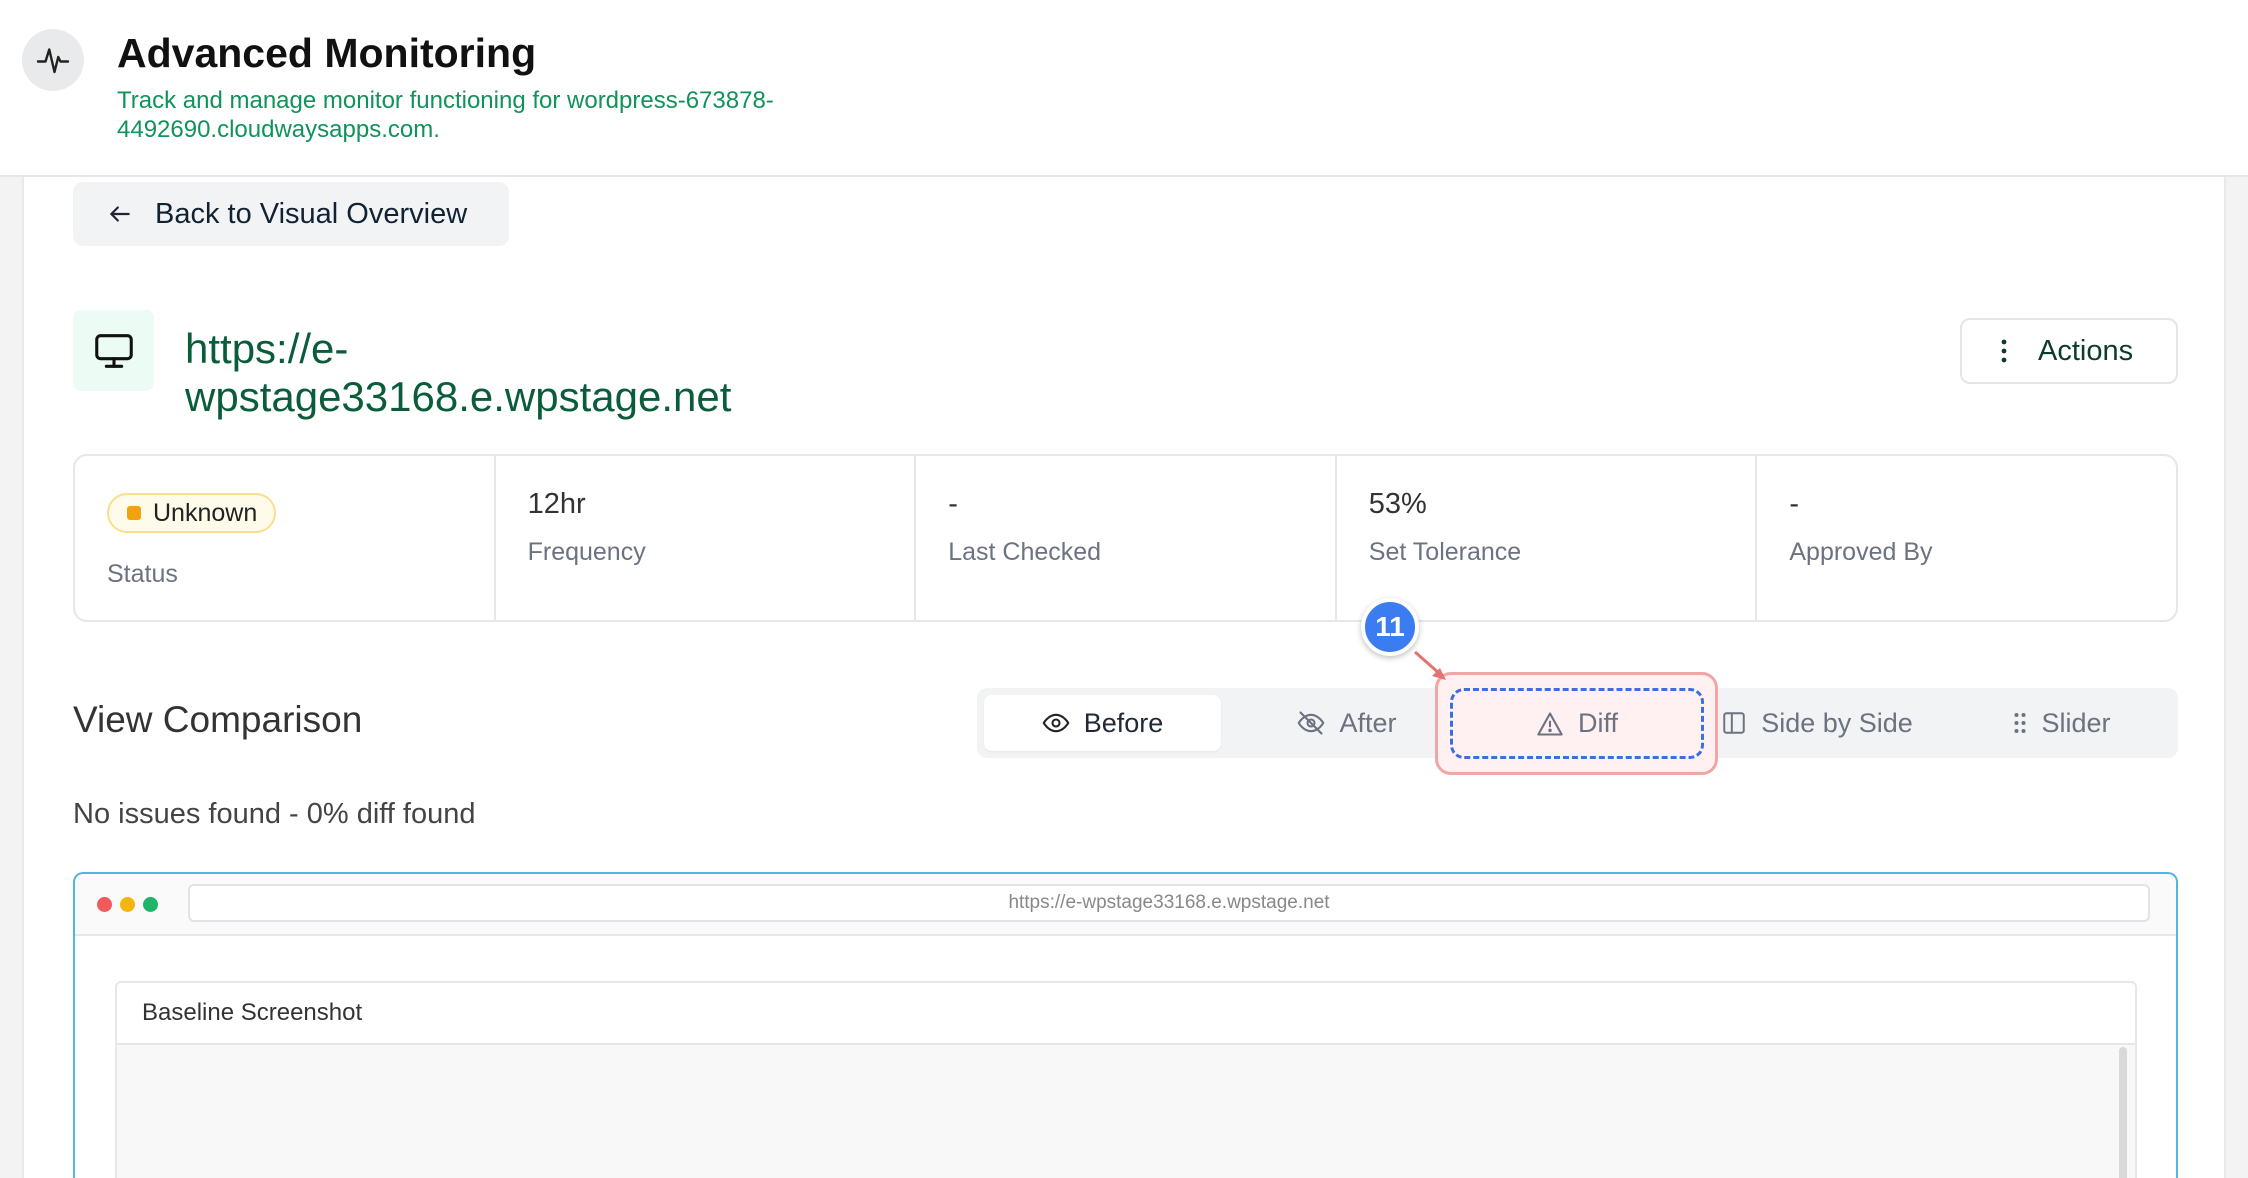 This screenshot has height=1178, width=2248. Describe the element at coordinates (1837, 722) in the screenshot. I see `tab-side-by-side-label: Side by Side` at that location.